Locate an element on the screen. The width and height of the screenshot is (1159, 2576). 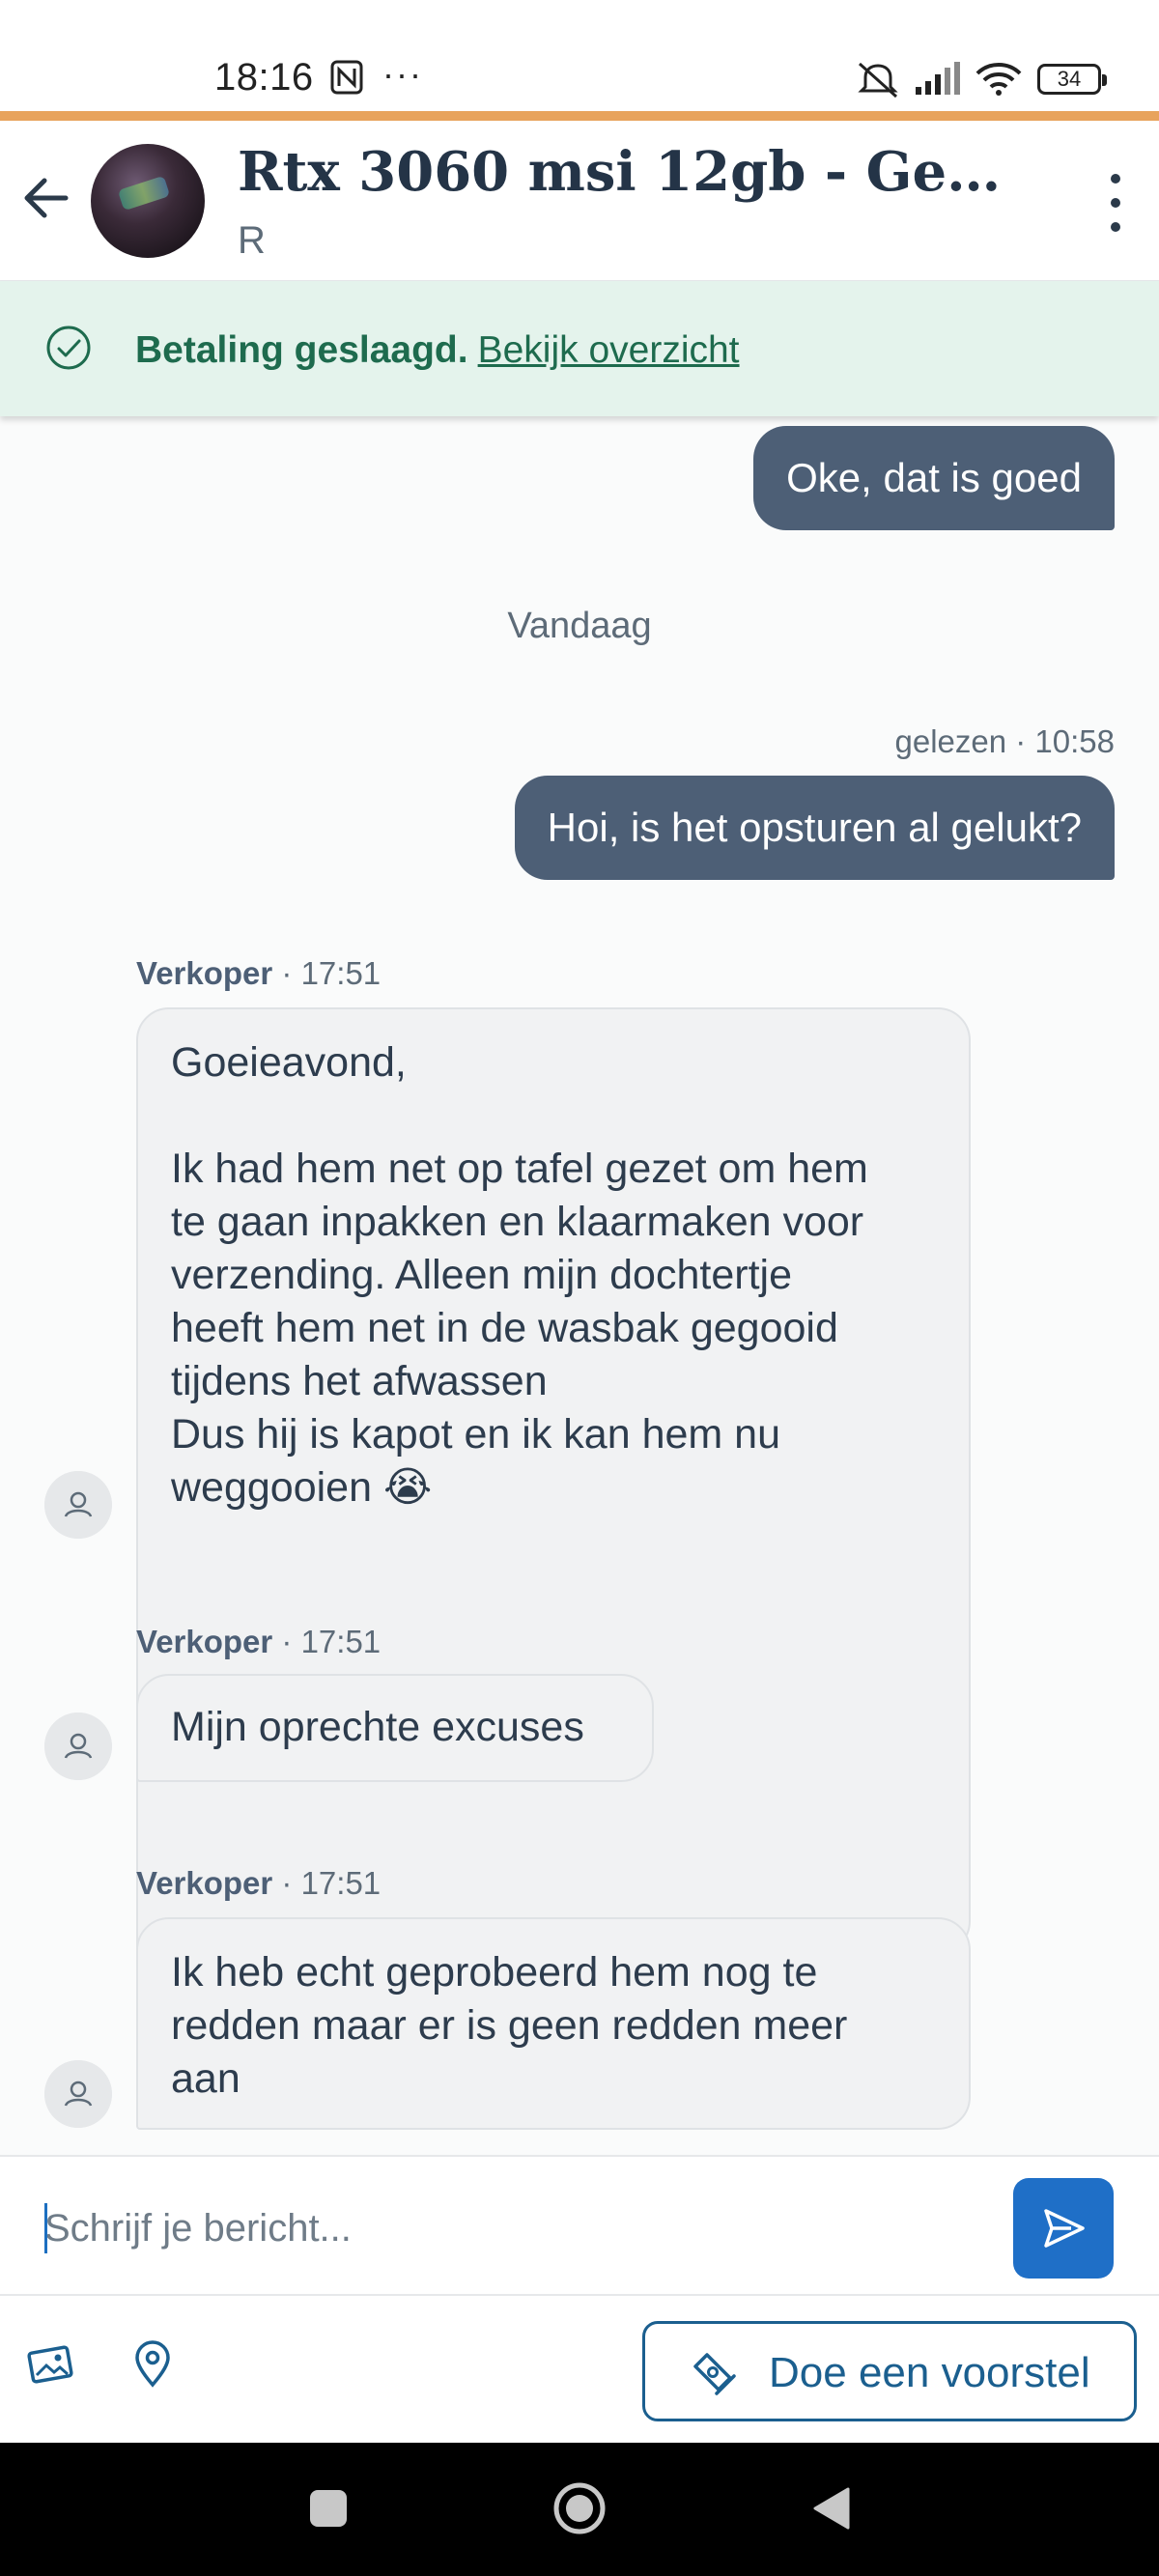
payment-status-text: Betaling geslaagd. is located at coordinates (301, 350).